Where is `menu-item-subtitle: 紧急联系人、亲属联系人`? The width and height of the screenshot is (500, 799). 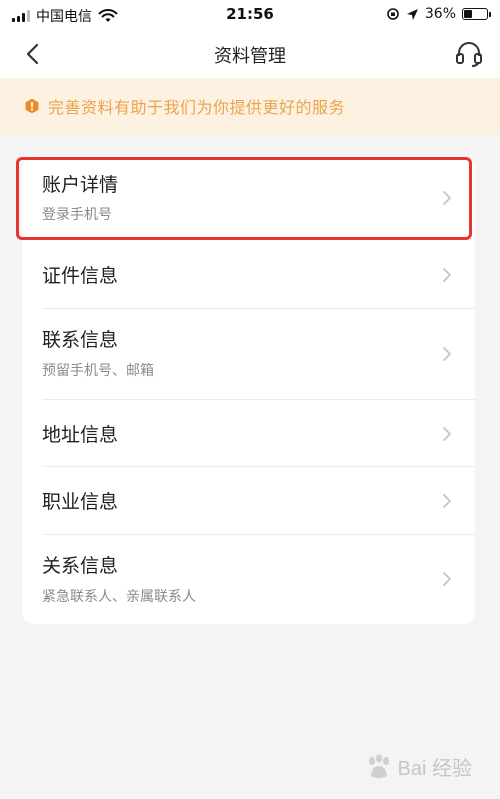
menu-item-subtitle: 紧急联系人、亲属联系人 is located at coordinates (119, 597).